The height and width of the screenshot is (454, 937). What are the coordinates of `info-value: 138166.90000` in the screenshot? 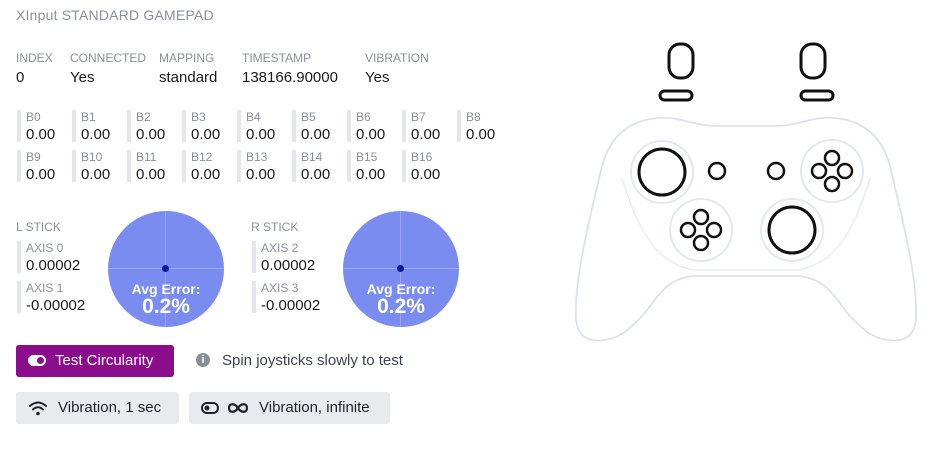 It's located at (290, 77).